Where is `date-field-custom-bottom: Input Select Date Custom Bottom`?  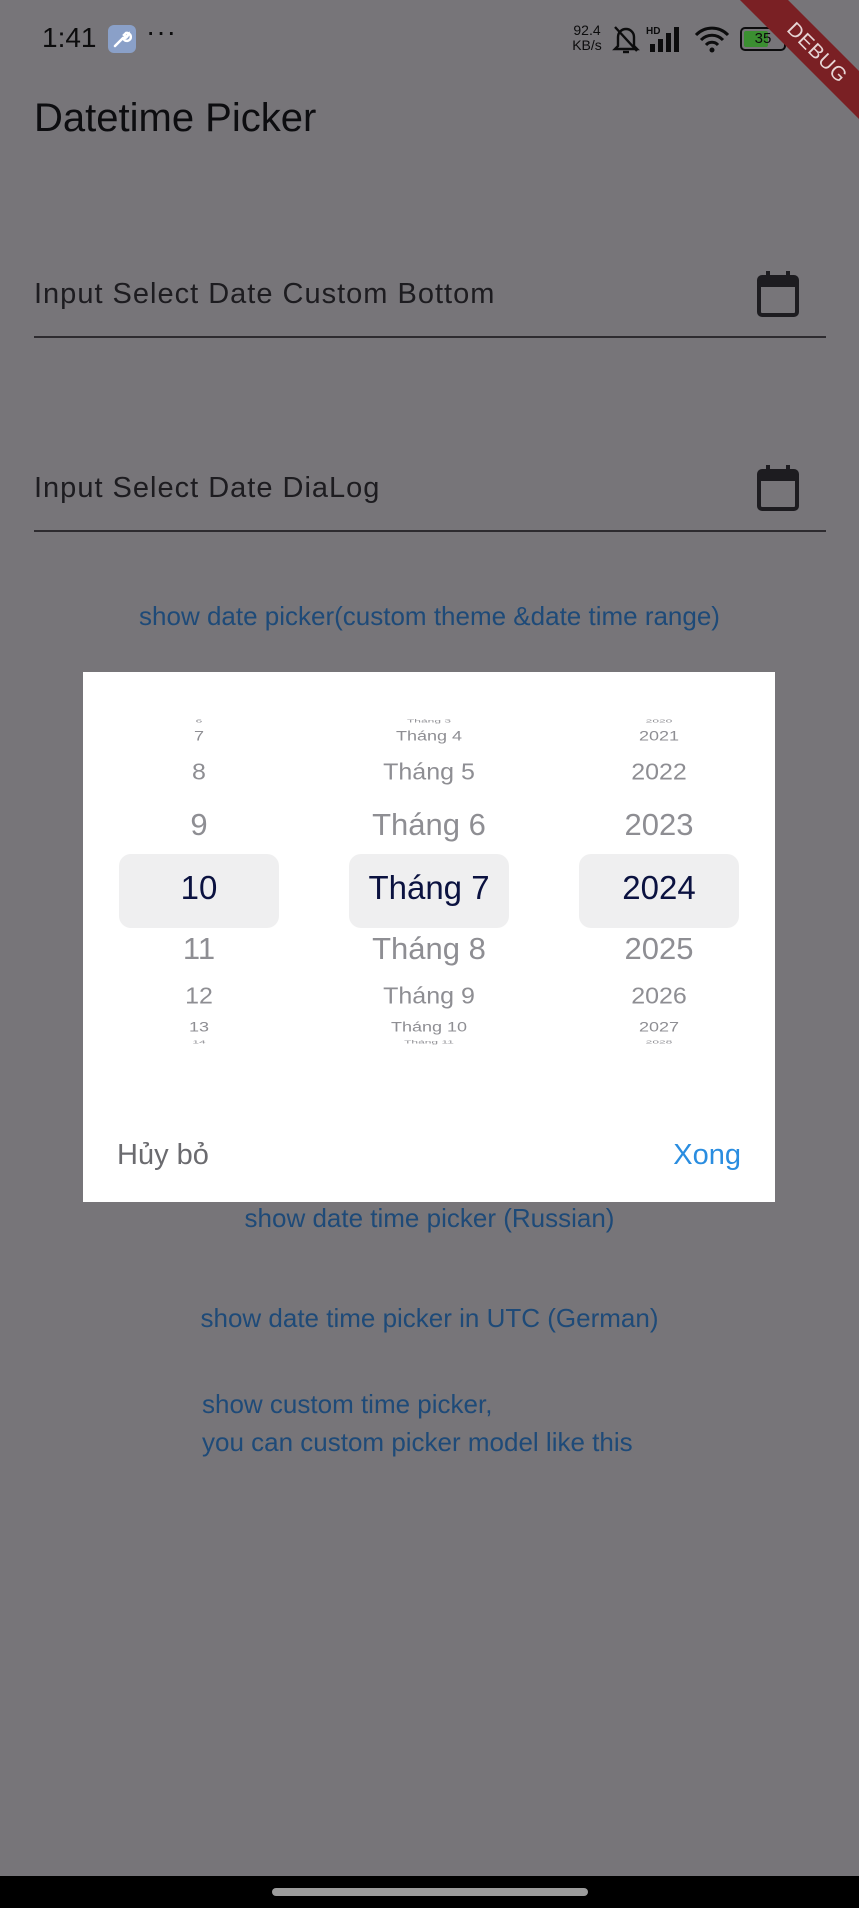 date-field-custom-bottom: Input Select Date Custom Bottom is located at coordinates (430, 293).